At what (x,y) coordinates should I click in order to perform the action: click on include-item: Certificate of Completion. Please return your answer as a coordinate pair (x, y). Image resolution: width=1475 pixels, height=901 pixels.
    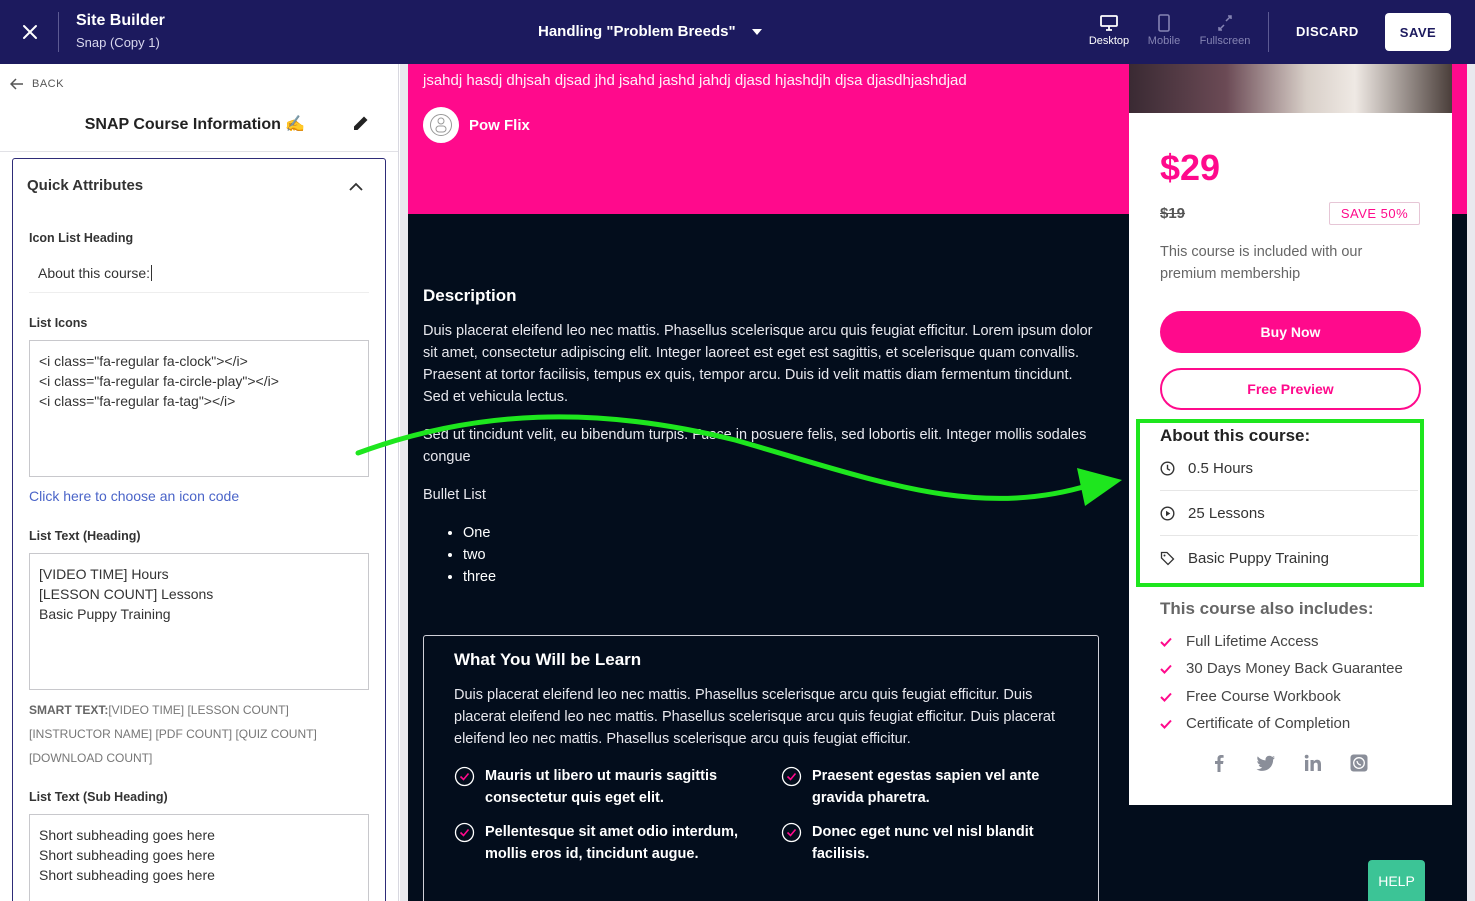
    Looking at the image, I should click on (1255, 723).